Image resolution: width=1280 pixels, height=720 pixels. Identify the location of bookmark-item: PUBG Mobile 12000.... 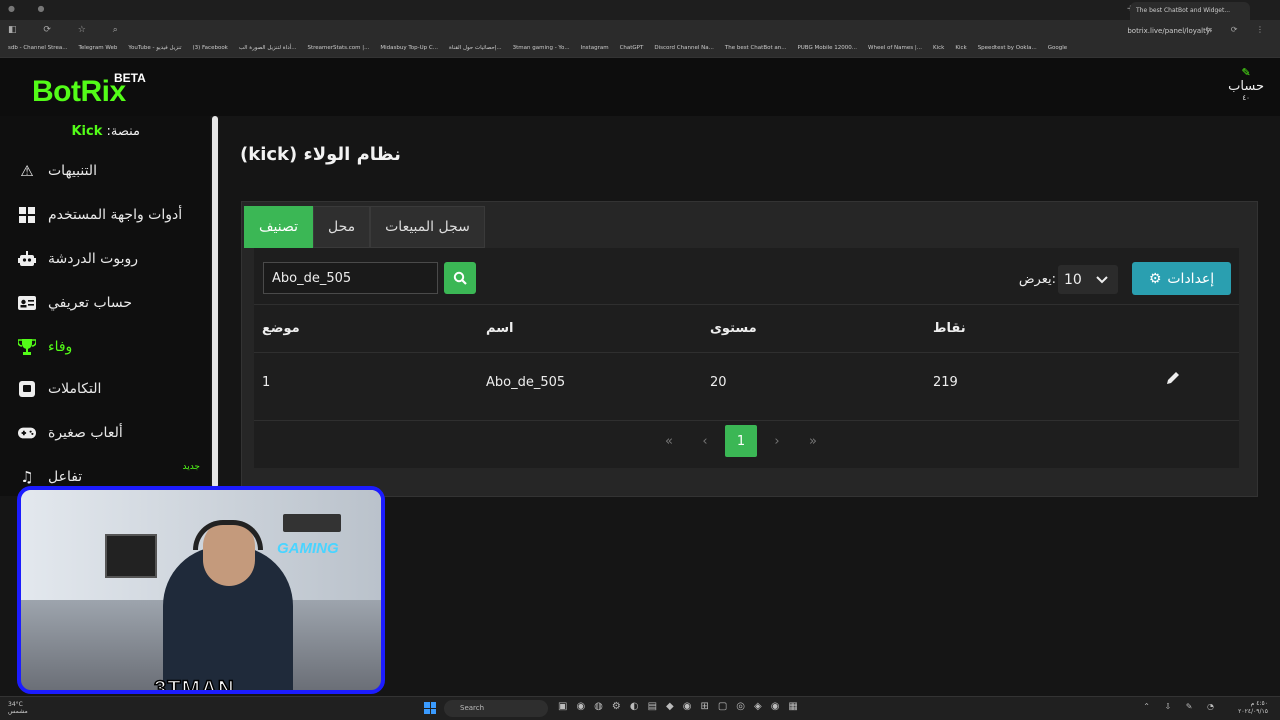
(827, 49).